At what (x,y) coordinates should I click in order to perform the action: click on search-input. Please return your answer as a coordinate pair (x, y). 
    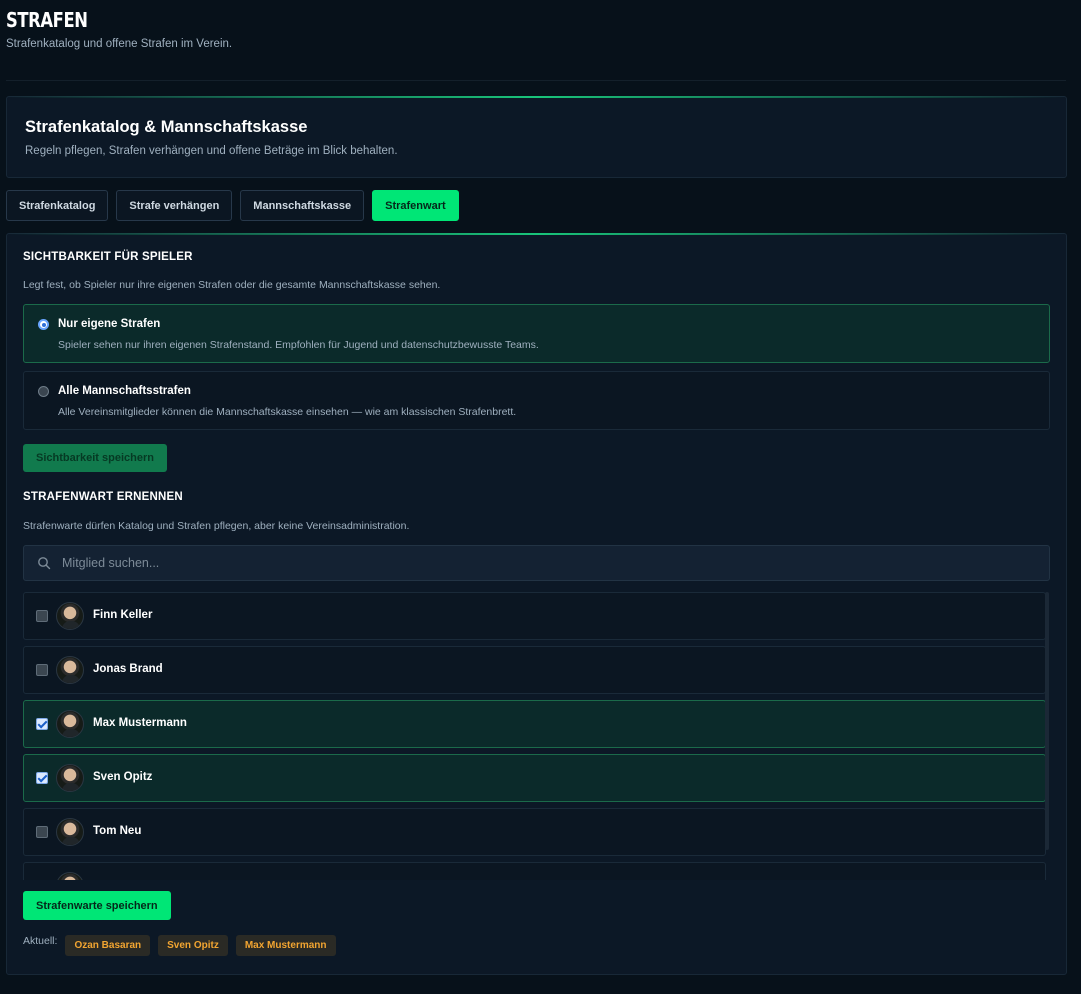
    Looking at the image, I should click on (542, 563).